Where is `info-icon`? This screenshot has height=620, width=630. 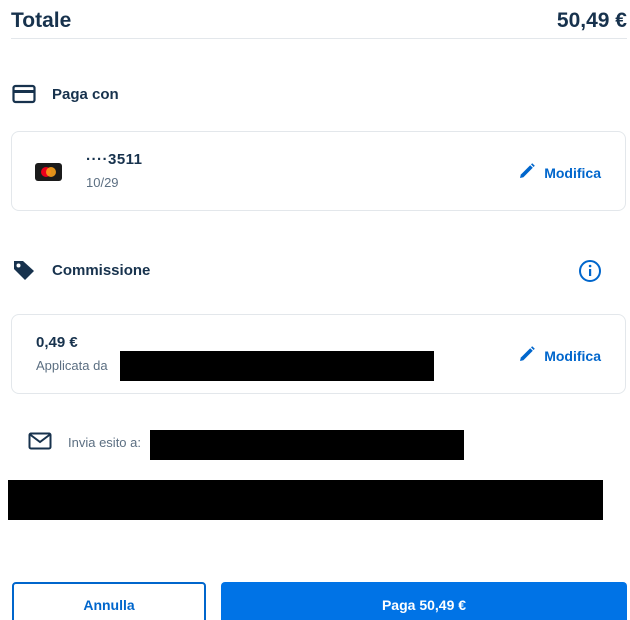 info-icon is located at coordinates (590, 273).